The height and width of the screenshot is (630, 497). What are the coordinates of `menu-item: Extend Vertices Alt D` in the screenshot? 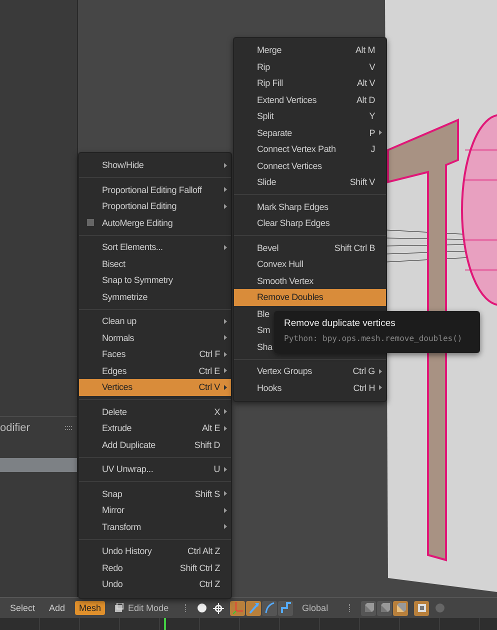 It's located at (310, 100).